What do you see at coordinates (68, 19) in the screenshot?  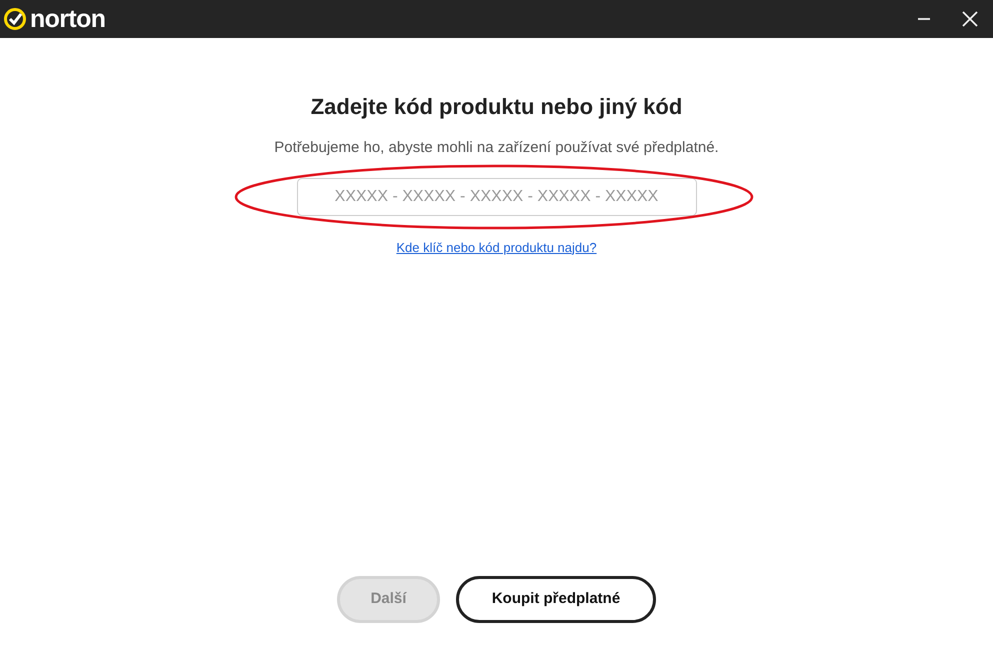 I see `logo-text: norton` at bounding box center [68, 19].